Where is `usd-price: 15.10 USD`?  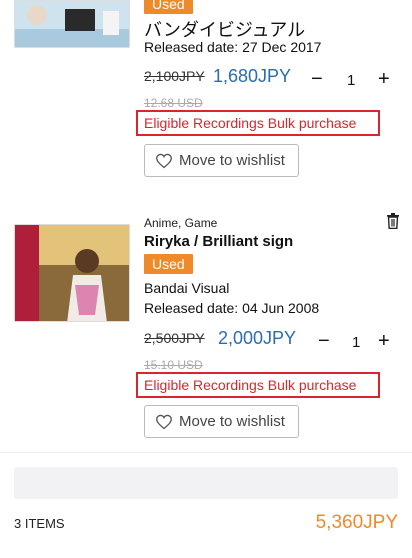
usd-price: 15.10 USD is located at coordinates (173, 365).